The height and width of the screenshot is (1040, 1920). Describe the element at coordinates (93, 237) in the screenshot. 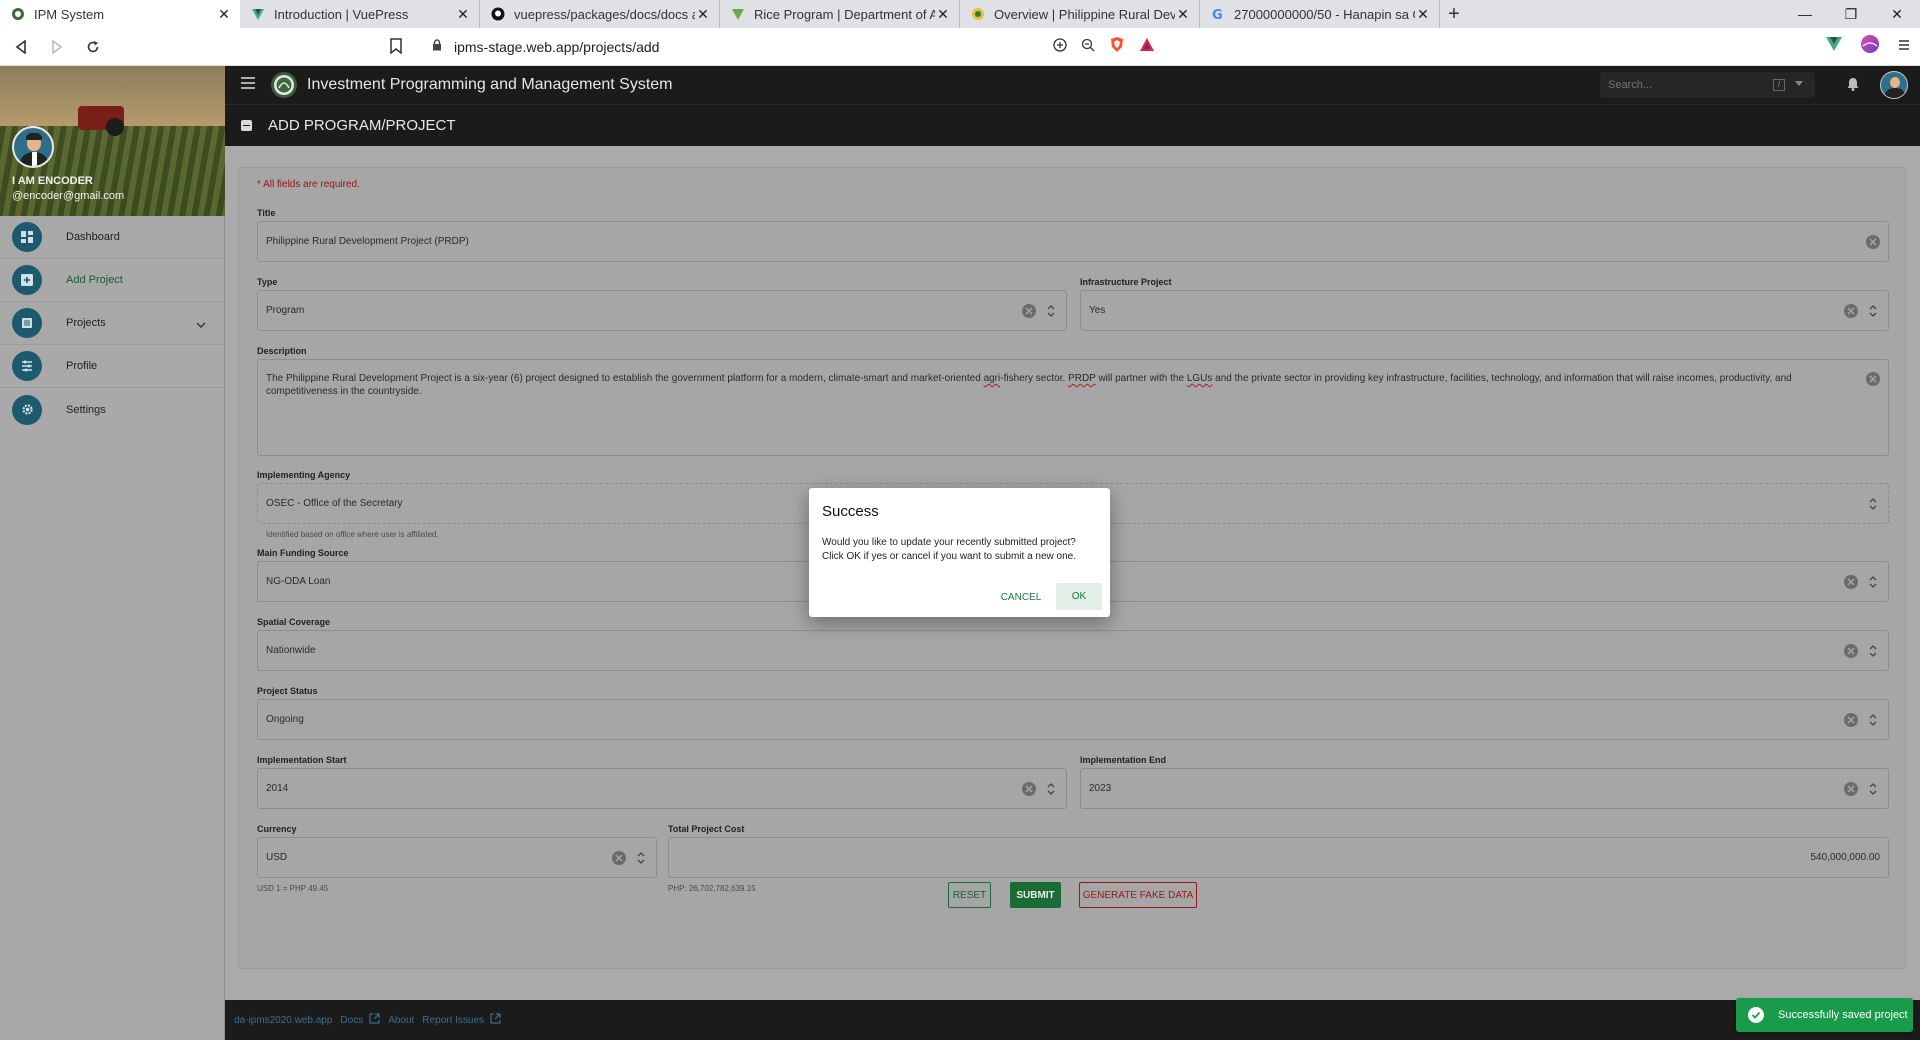

I see `sidebar-item-label: Dashboard` at that location.